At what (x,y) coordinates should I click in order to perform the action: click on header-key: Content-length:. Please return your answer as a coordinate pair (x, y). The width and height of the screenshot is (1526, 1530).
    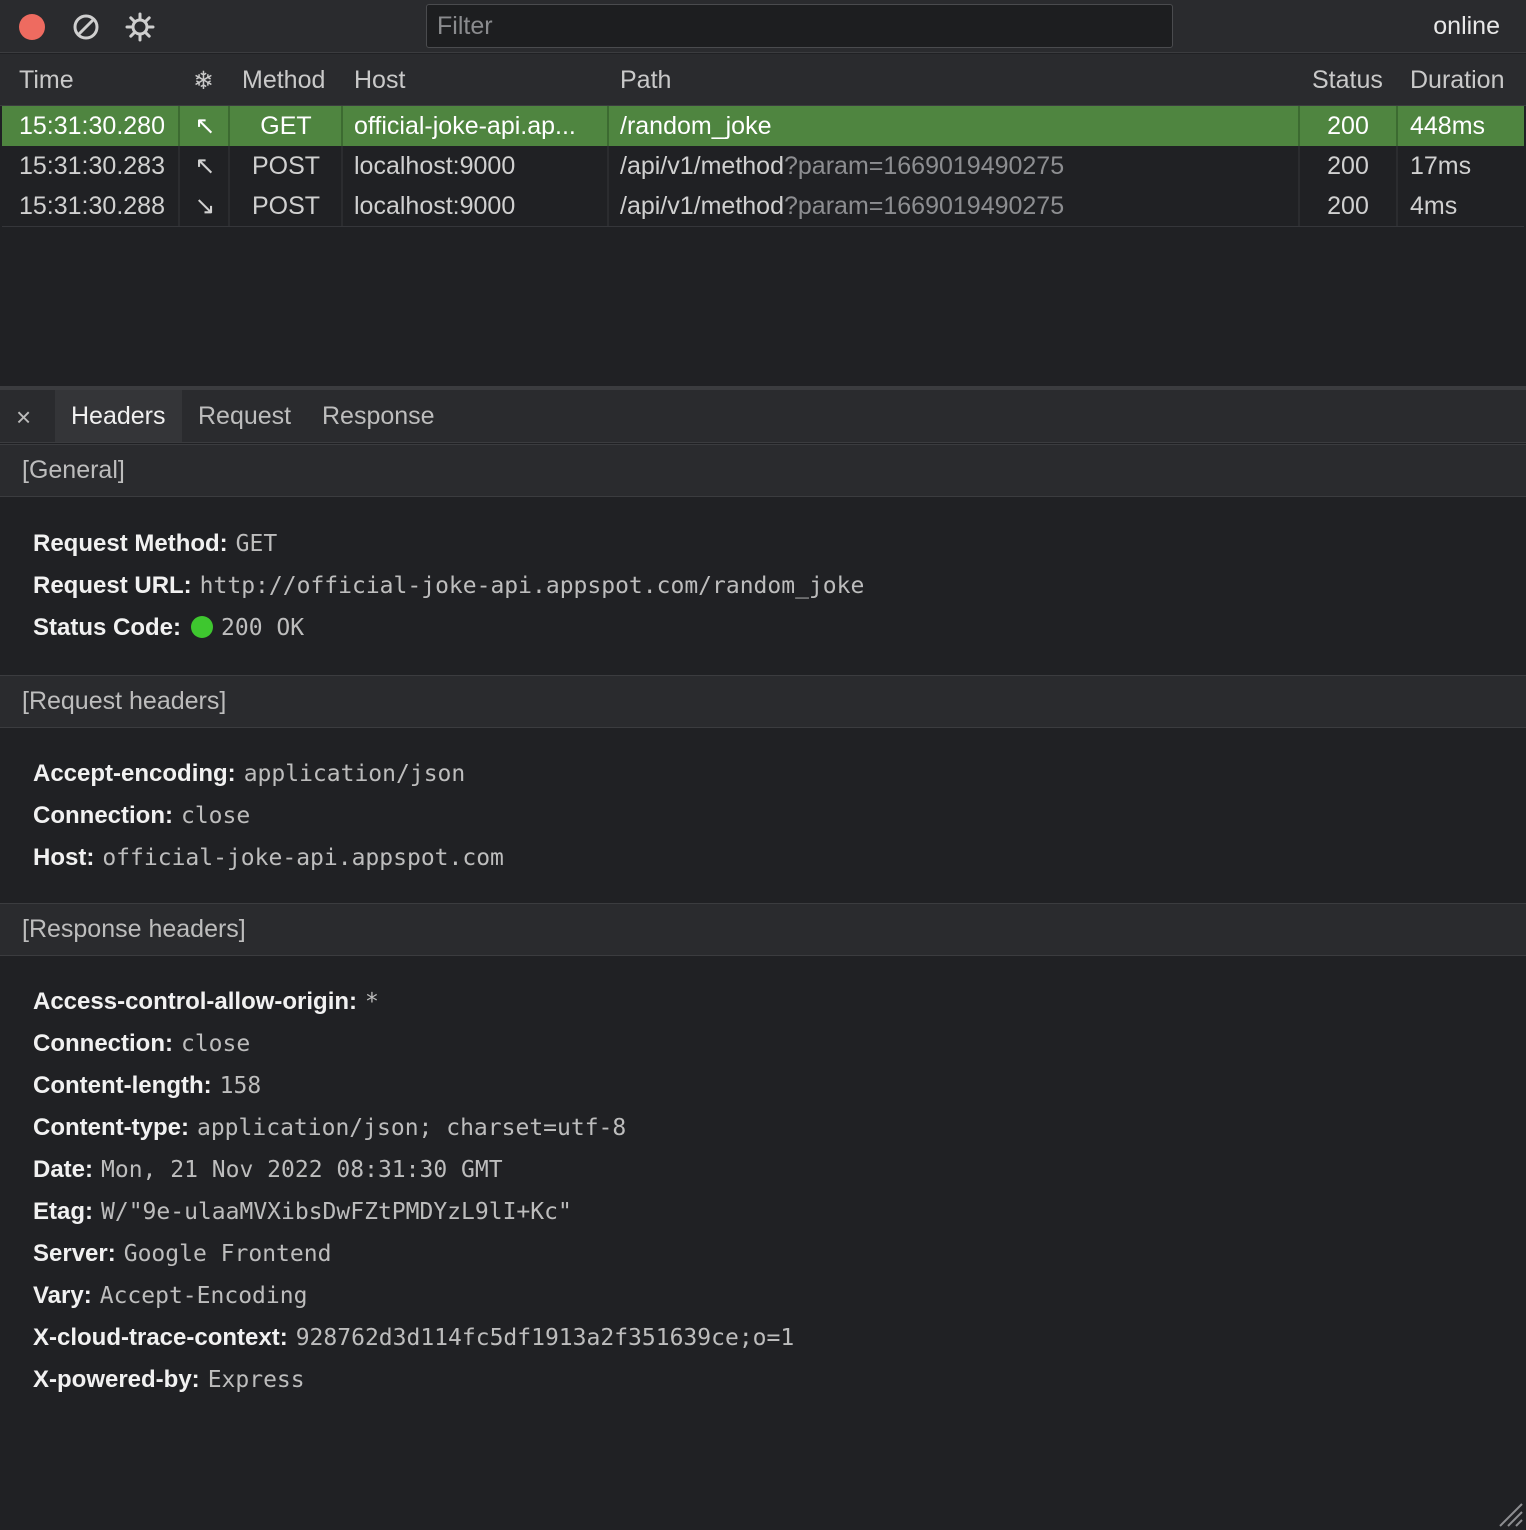
    Looking at the image, I should click on (122, 1085).